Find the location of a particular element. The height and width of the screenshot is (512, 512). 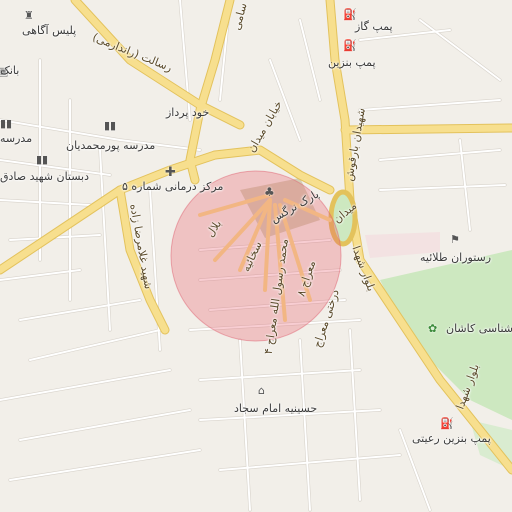

school-icon: ▮▮ is located at coordinates (6, 123).